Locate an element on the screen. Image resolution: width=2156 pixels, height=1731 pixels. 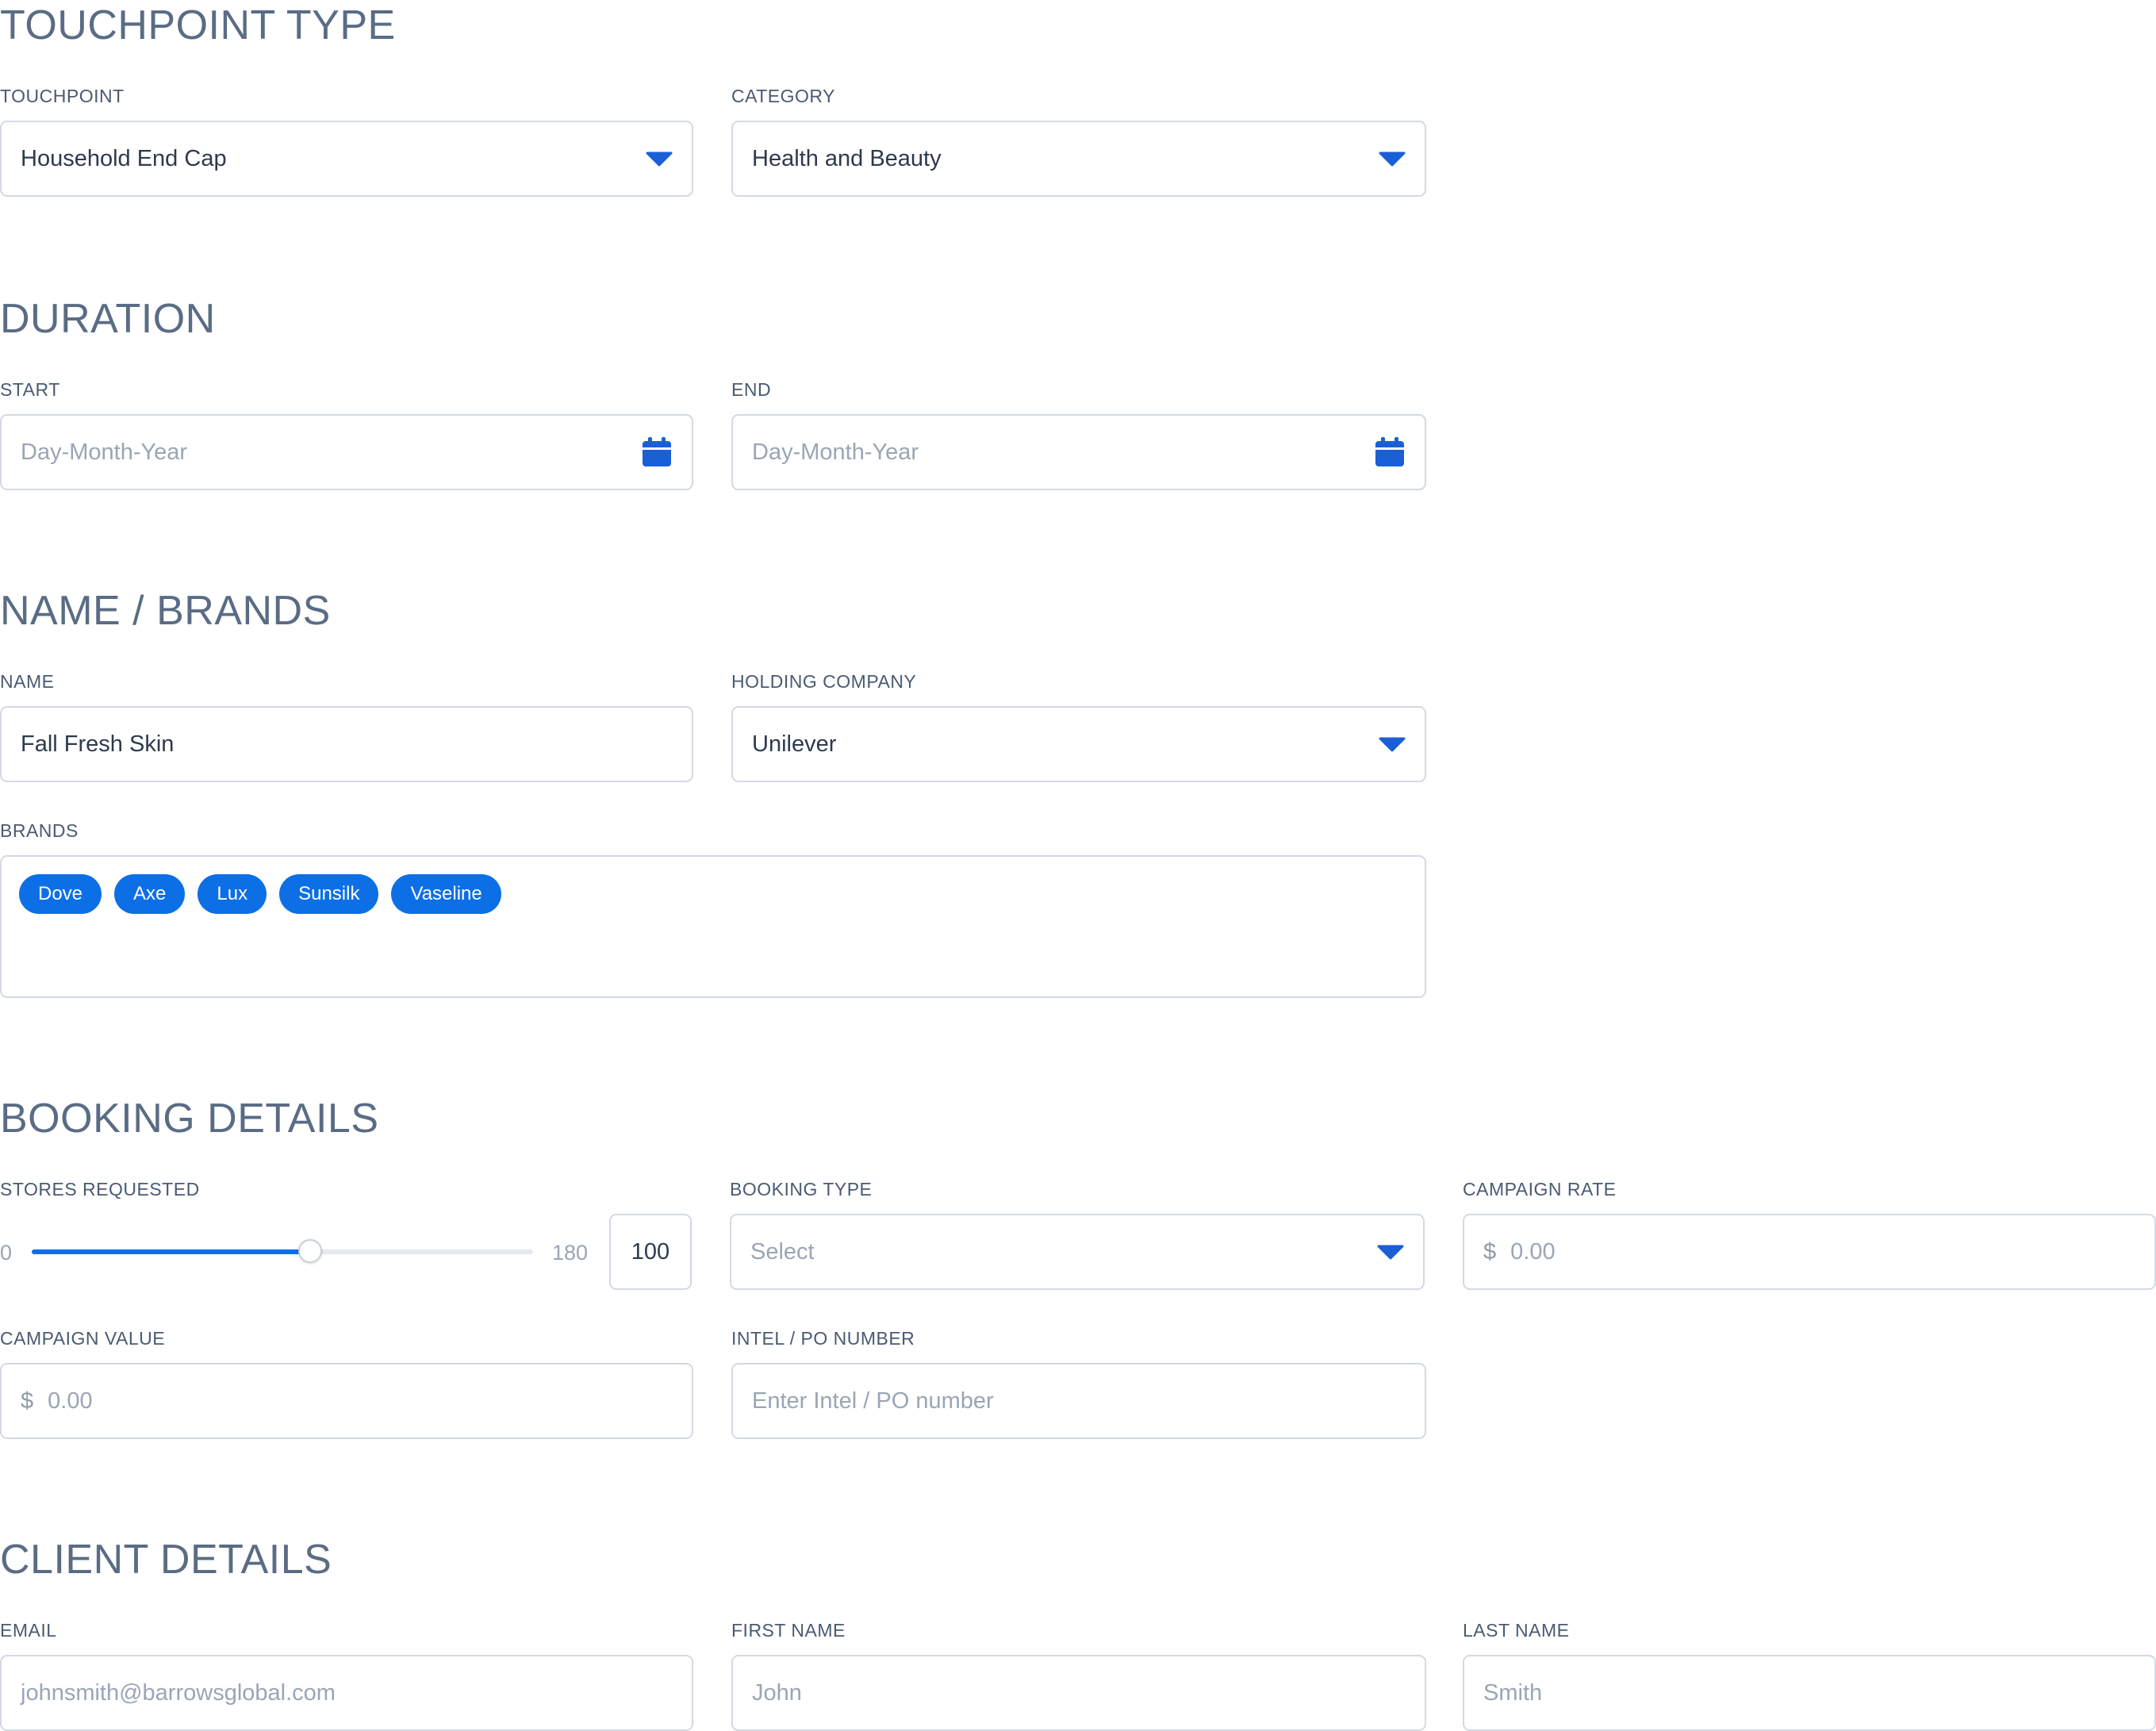
section-title-duration: DURATION is located at coordinates (108, 319).